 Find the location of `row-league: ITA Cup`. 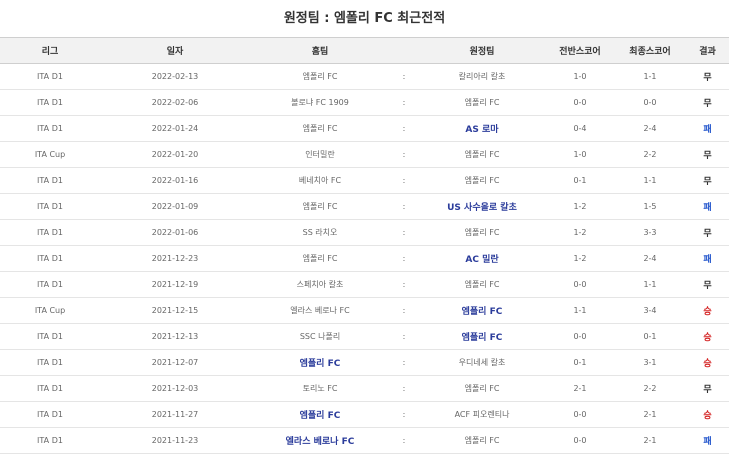

row-league: ITA Cup is located at coordinates (50, 310).